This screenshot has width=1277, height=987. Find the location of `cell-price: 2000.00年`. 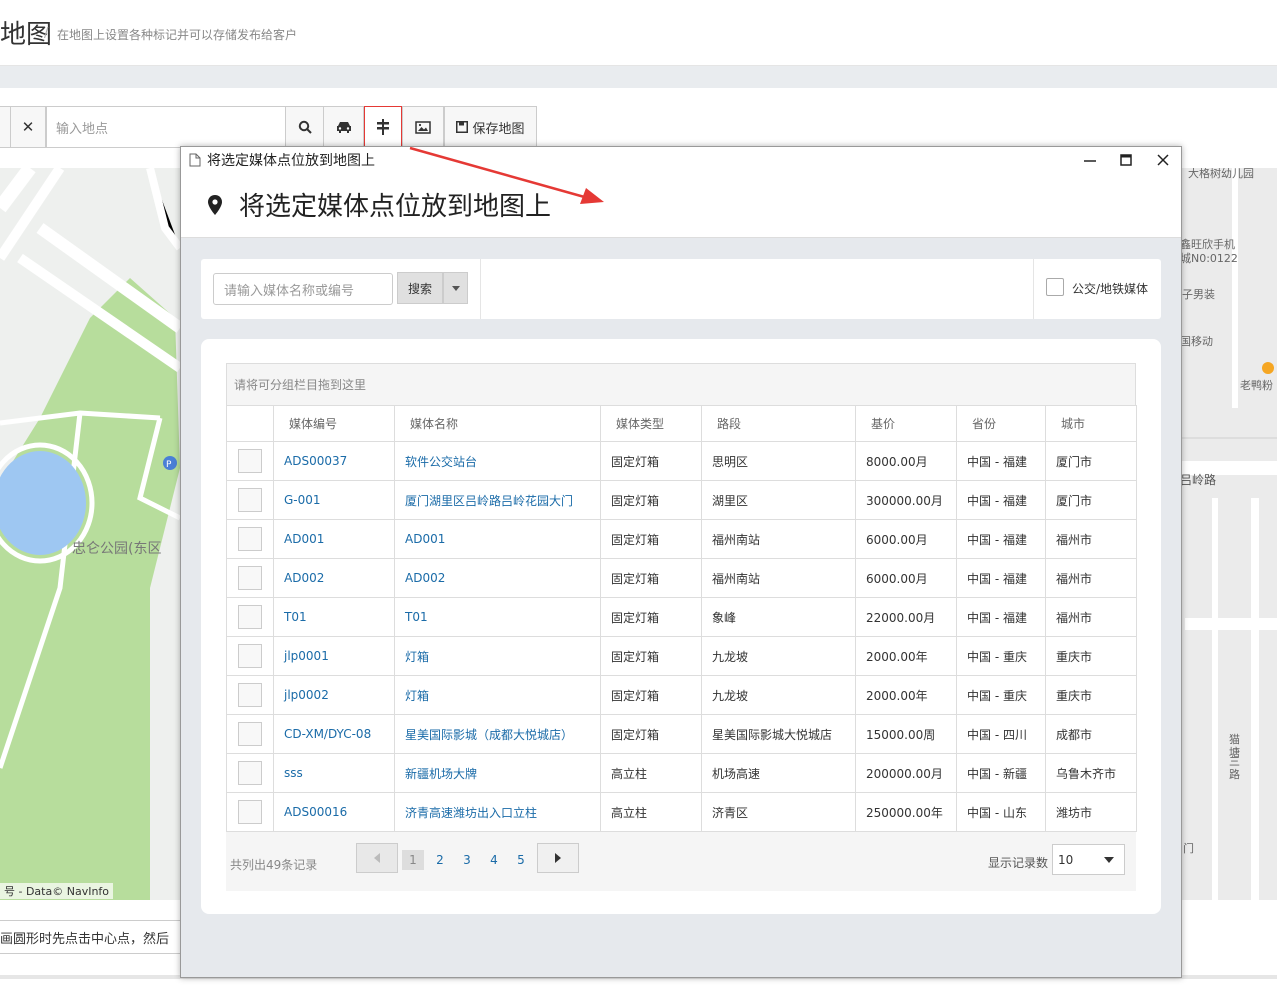

cell-price: 2000.00年 is located at coordinates (906, 695).